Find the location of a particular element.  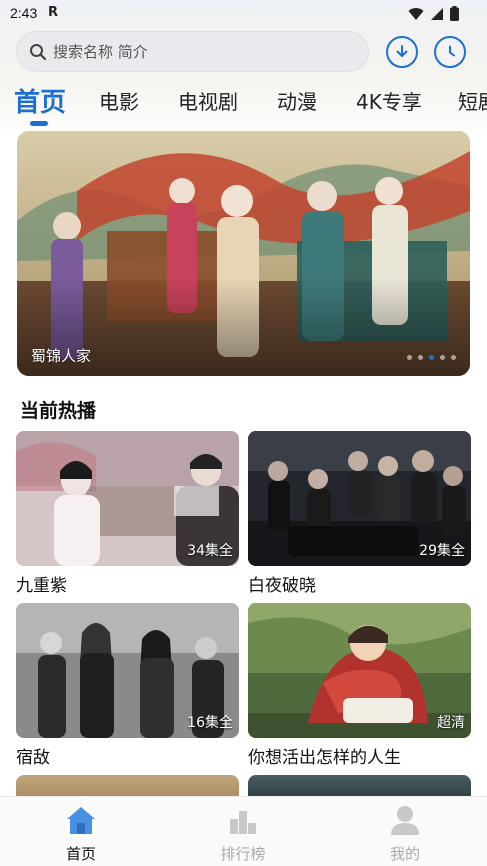

section-title-now-playing: 当前热播 is located at coordinates (58, 411).